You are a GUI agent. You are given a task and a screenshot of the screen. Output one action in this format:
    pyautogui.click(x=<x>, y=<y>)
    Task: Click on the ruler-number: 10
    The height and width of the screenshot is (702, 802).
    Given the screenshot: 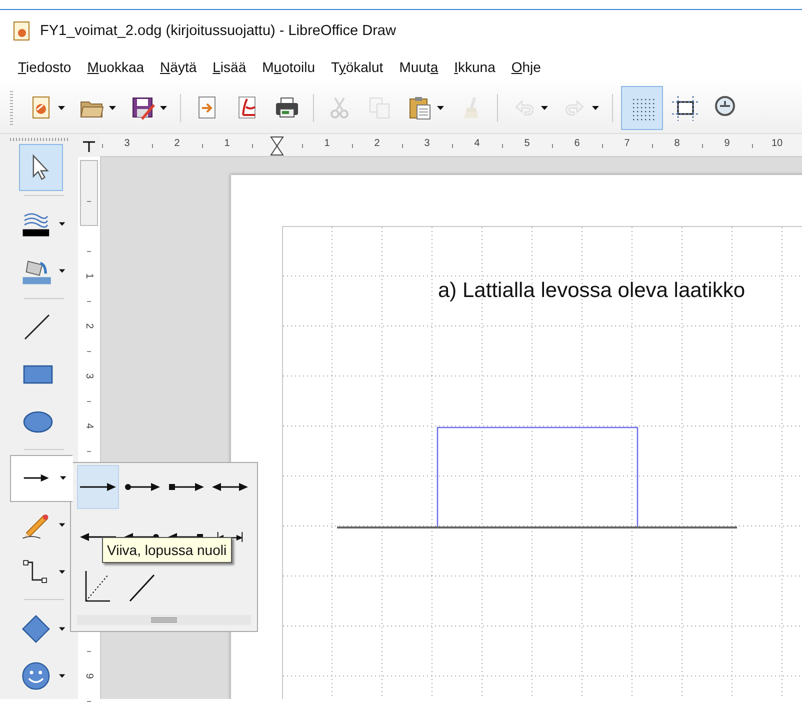 What is the action you would take?
    pyautogui.click(x=777, y=143)
    